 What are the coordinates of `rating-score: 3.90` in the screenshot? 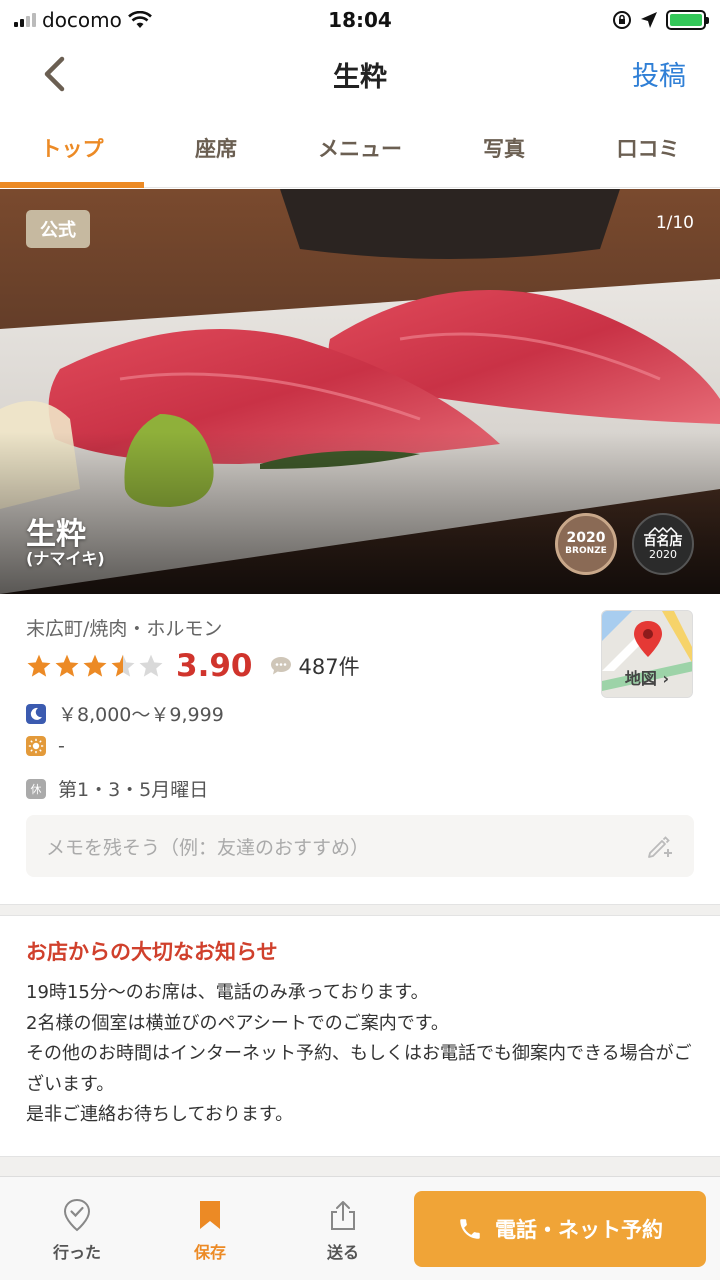 It's located at (214, 666).